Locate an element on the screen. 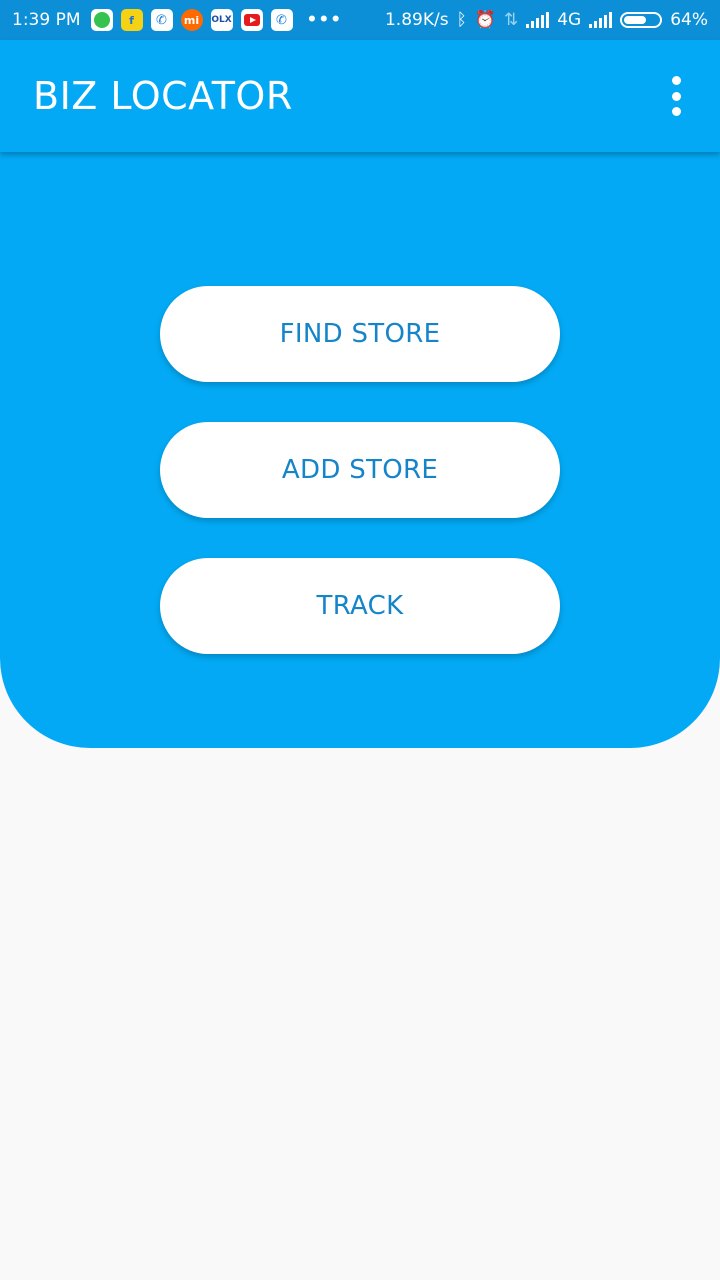  battery-icon is located at coordinates (641, 20).